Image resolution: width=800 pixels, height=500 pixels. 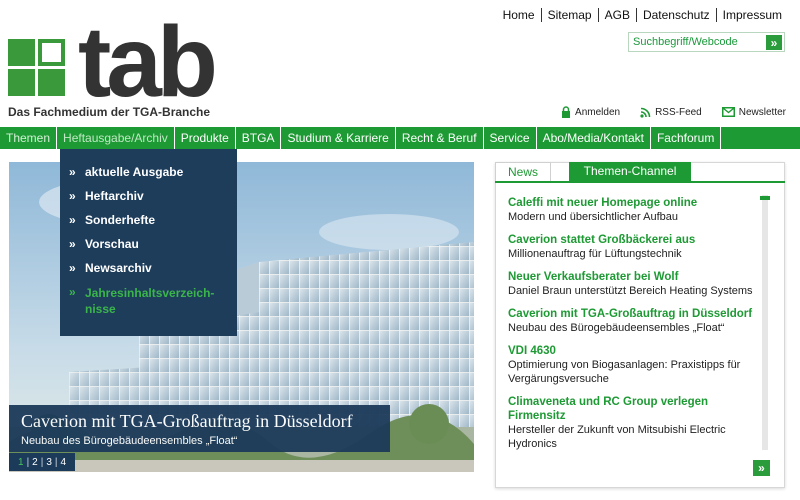 What do you see at coordinates (616, 15) in the screenshot?
I see `top-link-agb: AGB` at bounding box center [616, 15].